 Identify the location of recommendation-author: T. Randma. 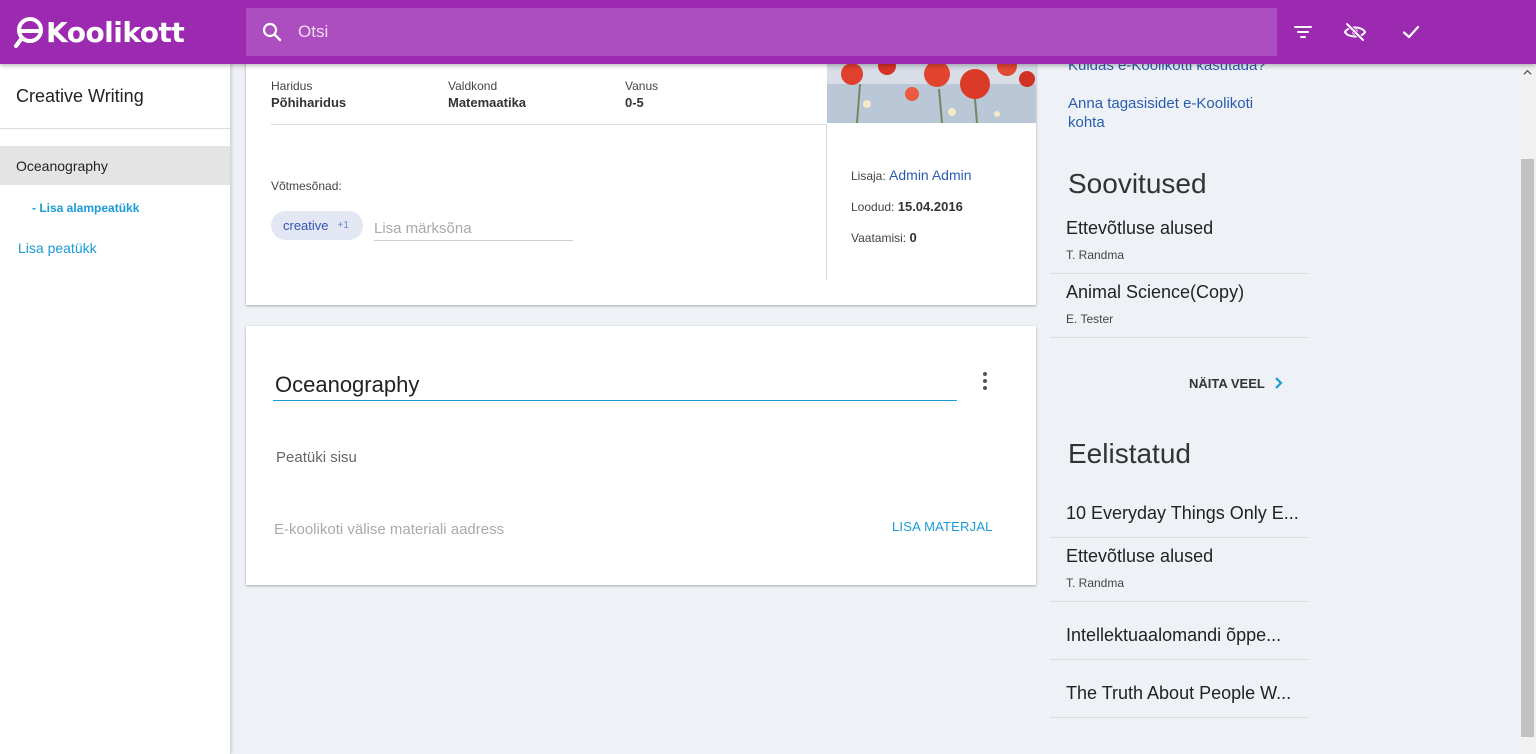
(1095, 255).